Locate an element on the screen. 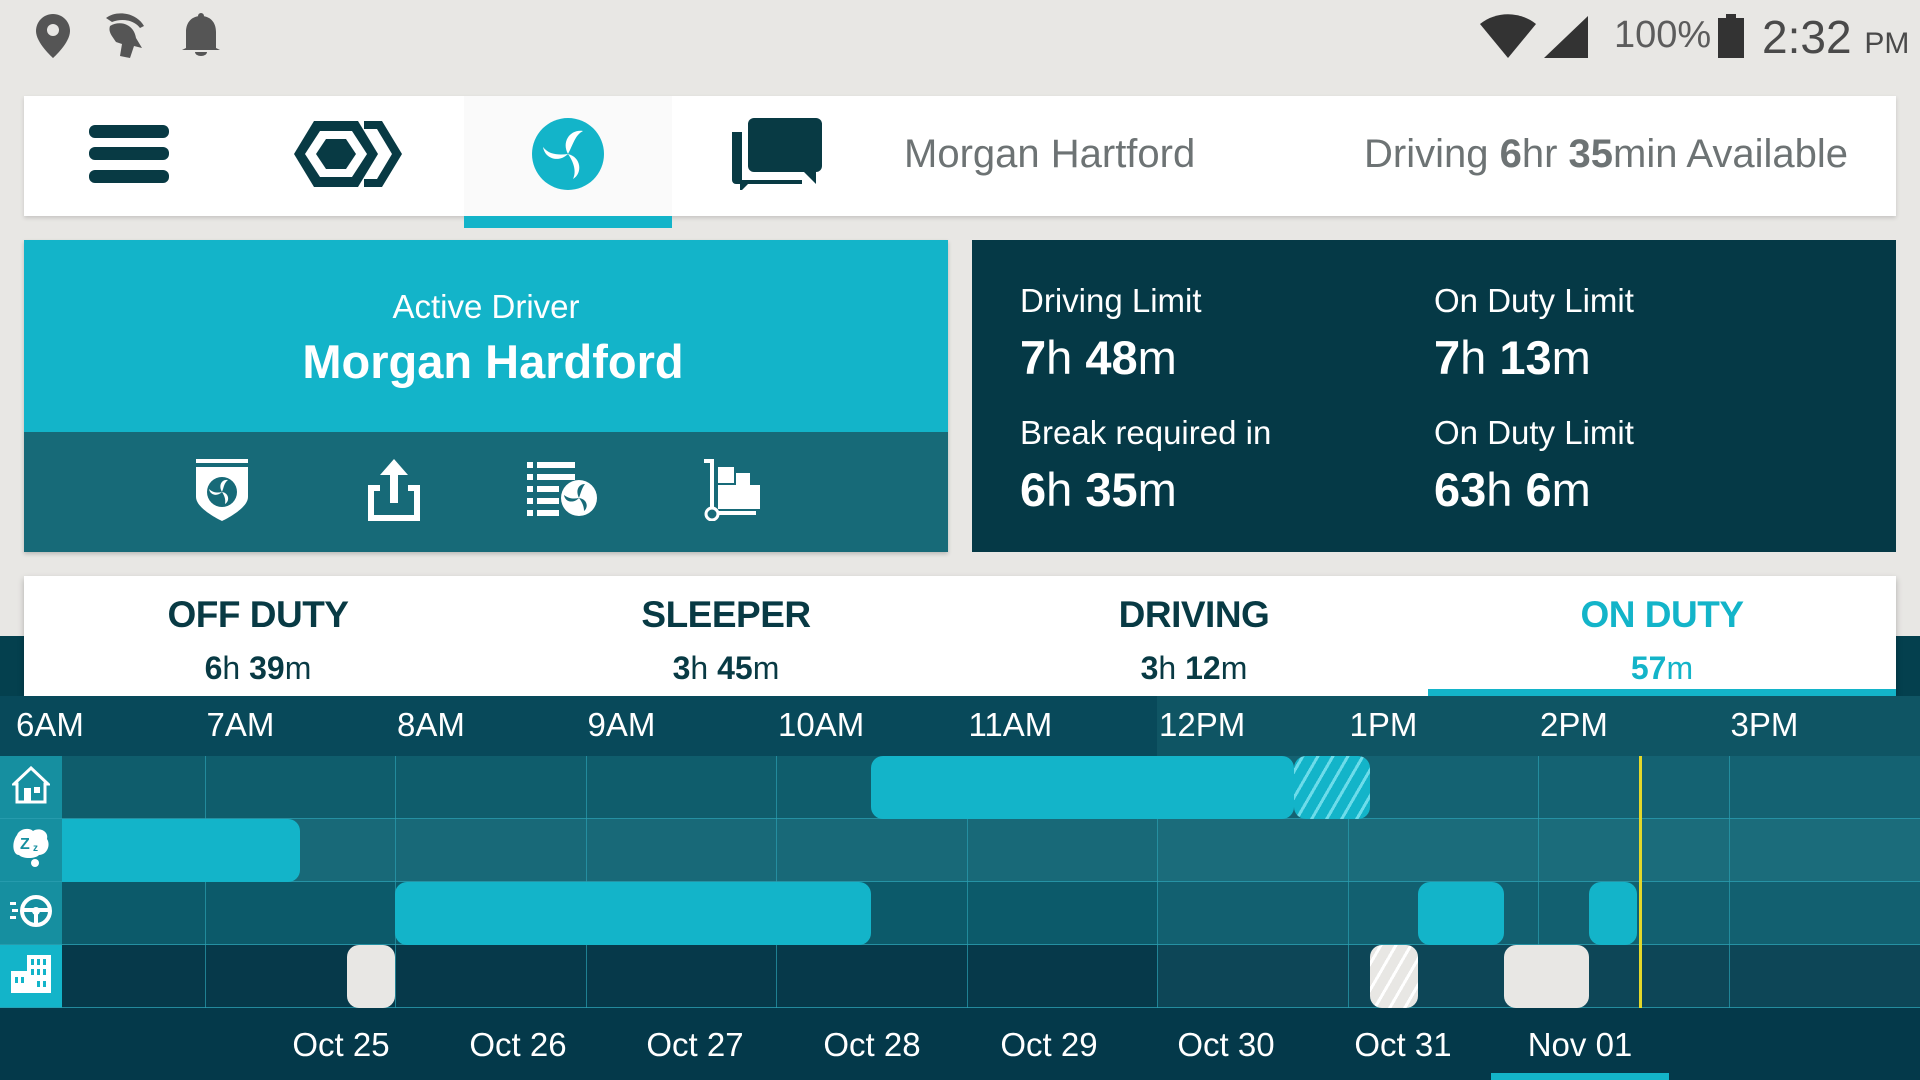  hour-label: 9AM is located at coordinates (621, 724).